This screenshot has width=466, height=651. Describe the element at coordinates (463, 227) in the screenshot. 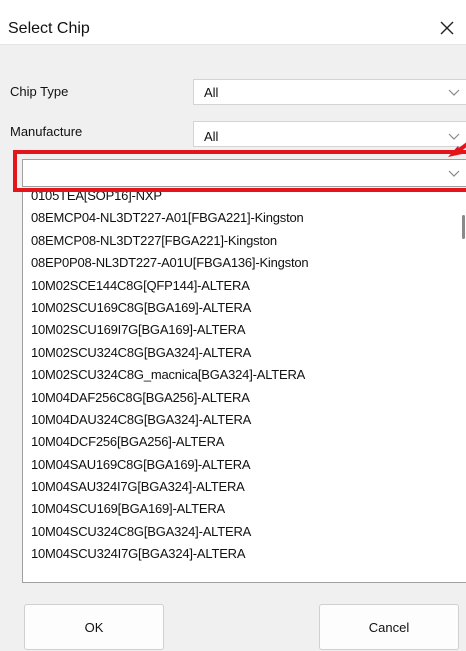

I see `list-scrollbar` at that location.